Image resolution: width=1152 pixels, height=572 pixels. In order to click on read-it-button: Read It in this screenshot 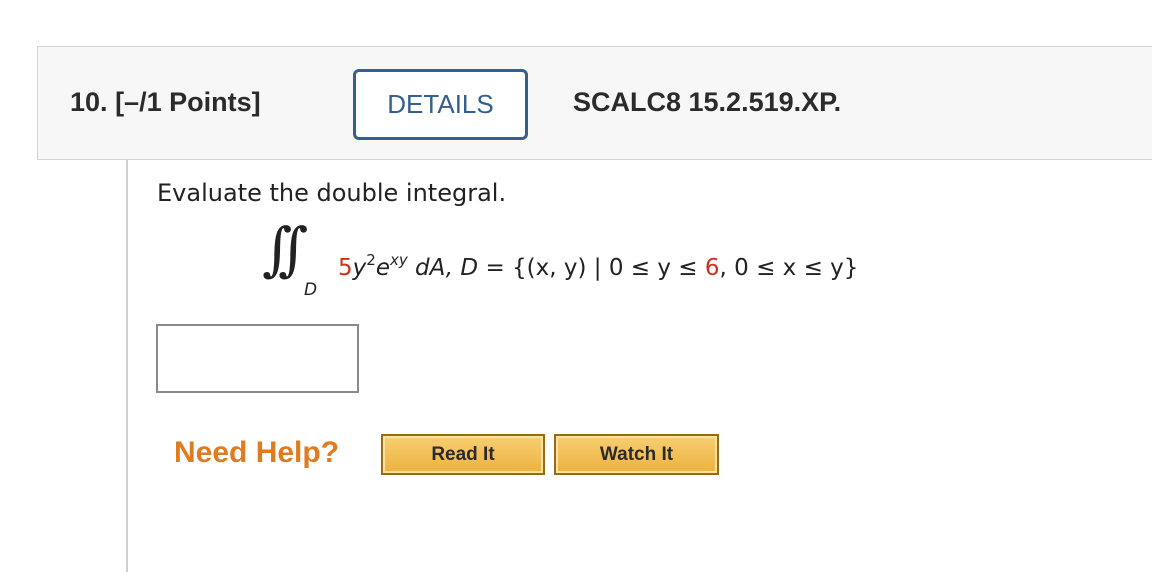, I will do `click(463, 454)`.